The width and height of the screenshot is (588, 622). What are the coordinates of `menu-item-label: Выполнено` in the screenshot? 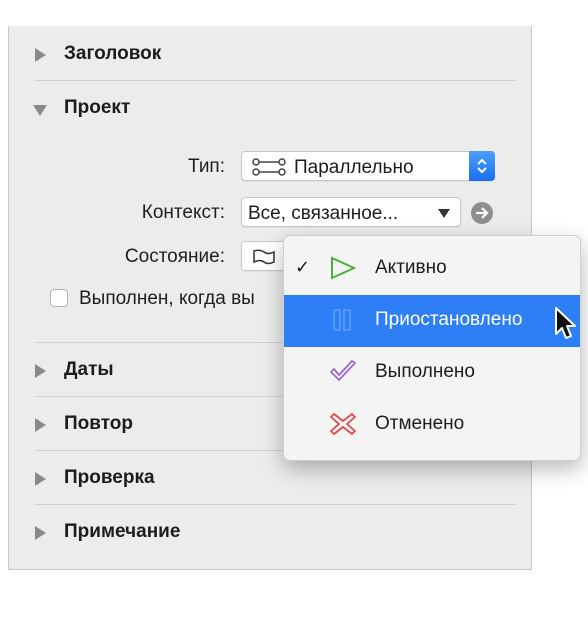 It's located at (425, 371).